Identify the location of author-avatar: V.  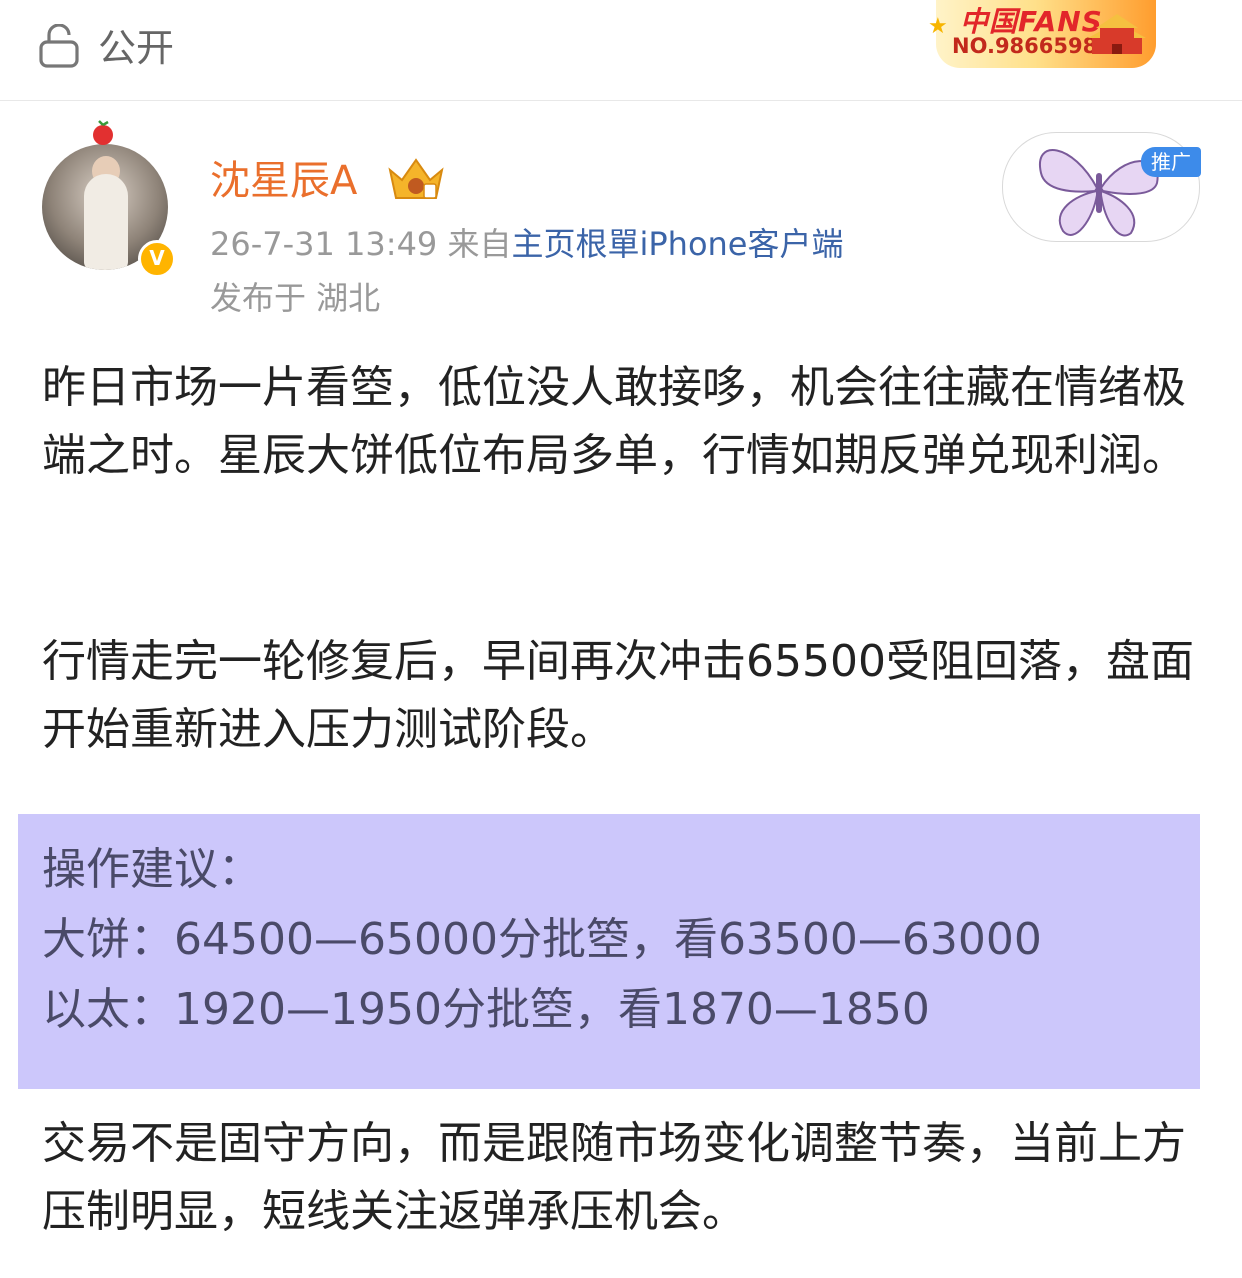
(109, 199).